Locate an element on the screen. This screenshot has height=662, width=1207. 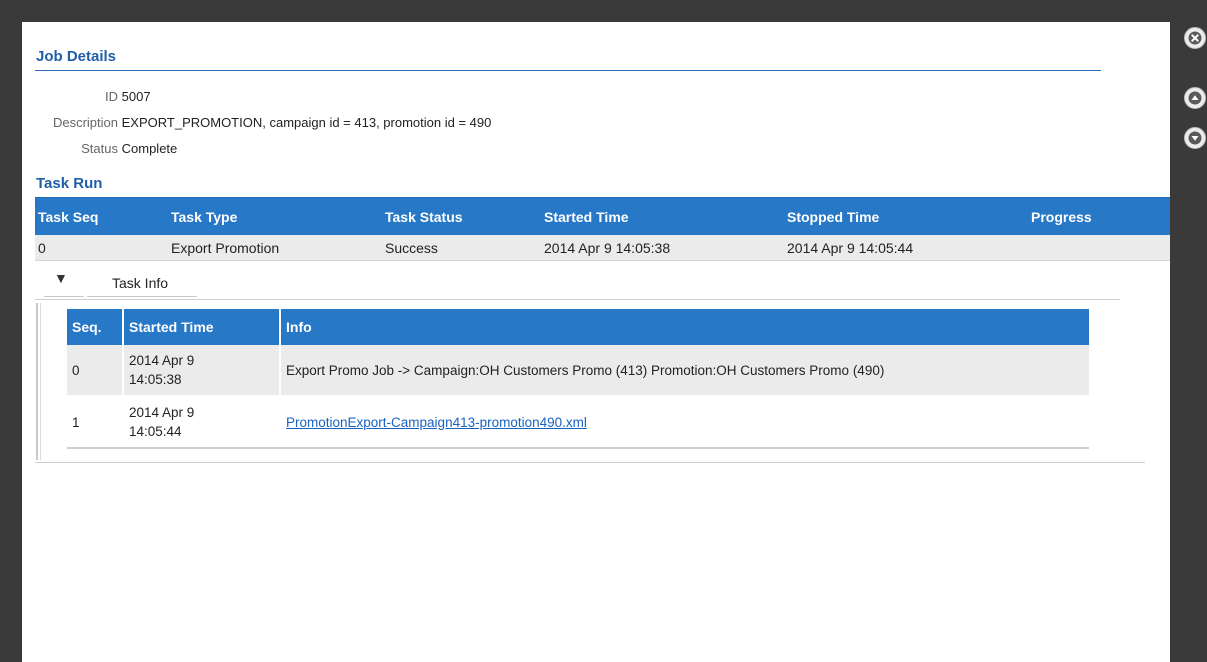
triangle-down-icon: ▼ is located at coordinates (61, 278).